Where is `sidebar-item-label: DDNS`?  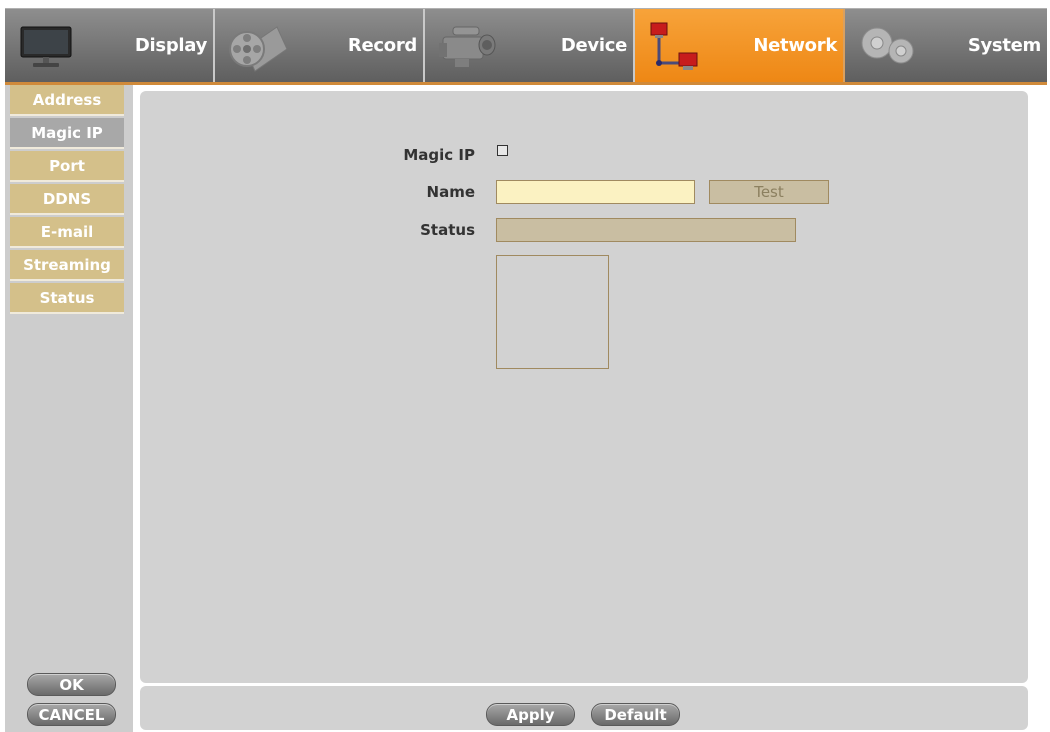
sidebar-item-label: DDNS is located at coordinates (67, 198).